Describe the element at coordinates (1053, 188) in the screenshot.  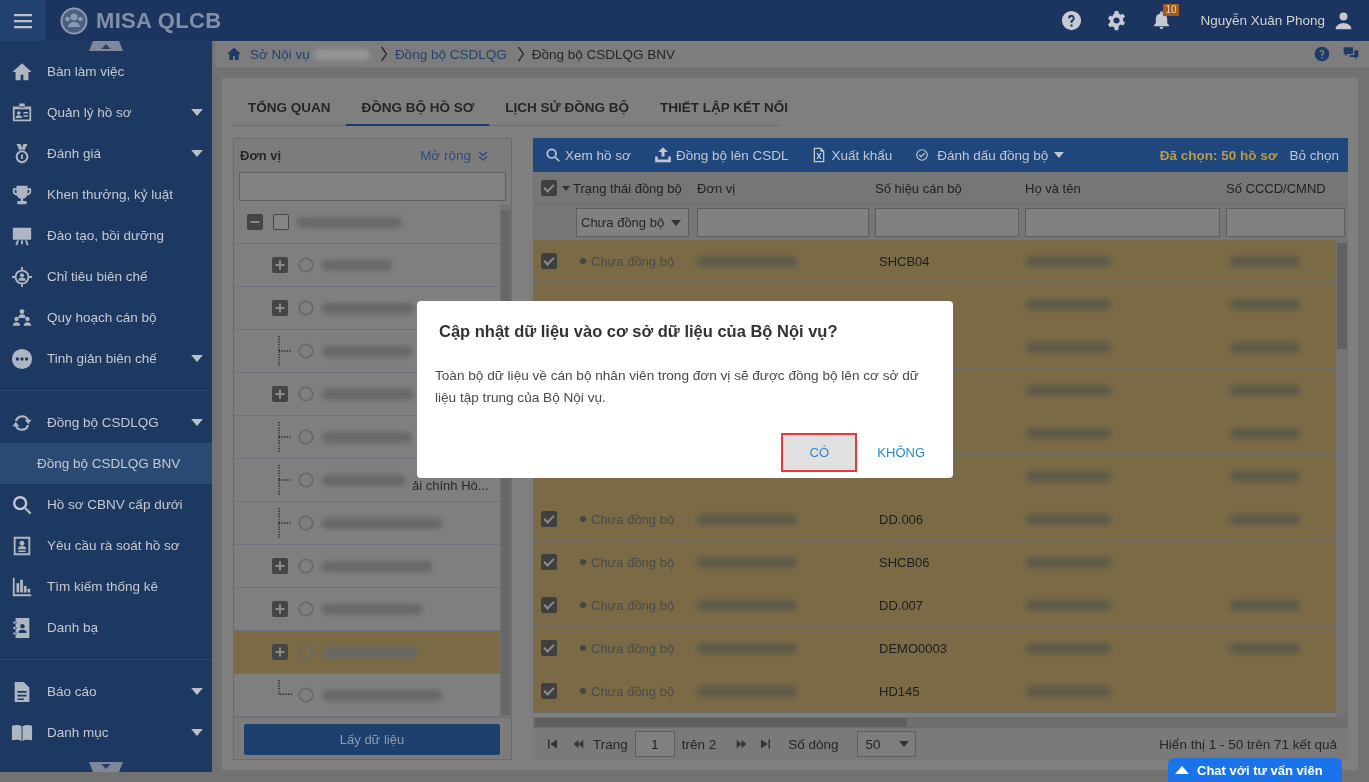
I see `column-header: Họ và tên` at that location.